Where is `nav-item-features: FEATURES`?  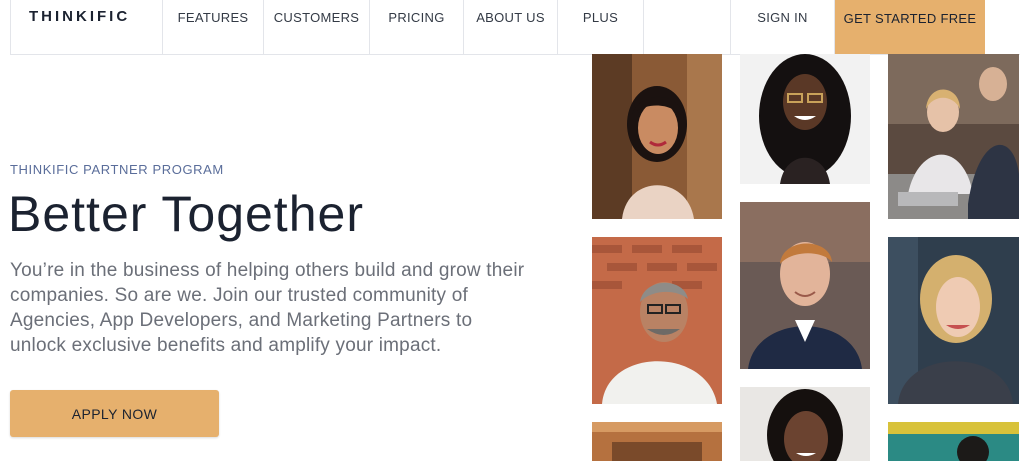
nav-item-features: FEATURES is located at coordinates (213, 27).